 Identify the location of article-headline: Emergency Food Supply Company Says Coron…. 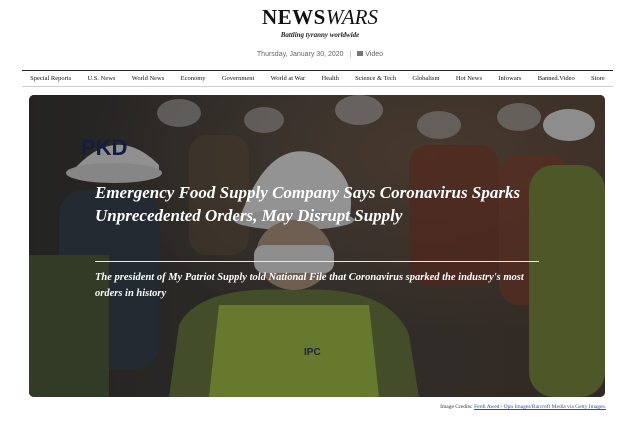
(310, 204).